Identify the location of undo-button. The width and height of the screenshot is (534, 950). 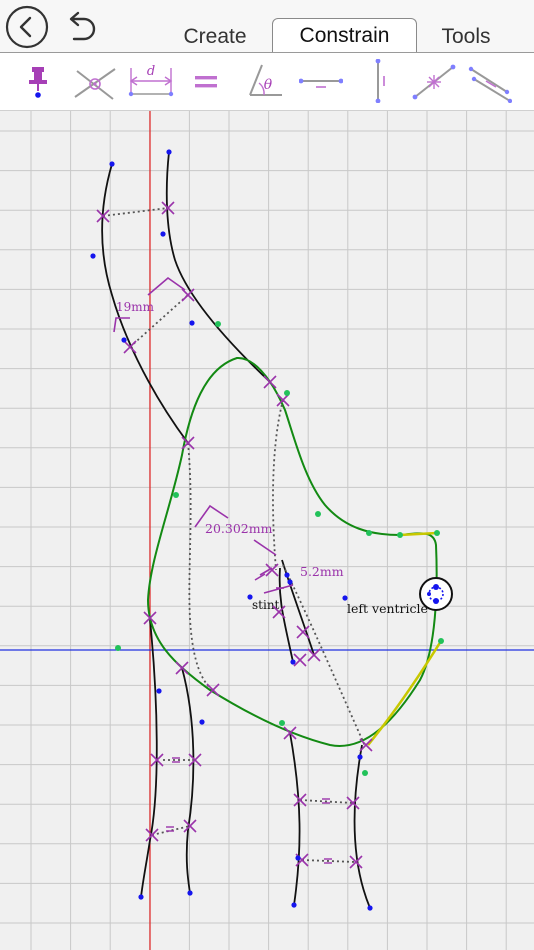
(81, 27).